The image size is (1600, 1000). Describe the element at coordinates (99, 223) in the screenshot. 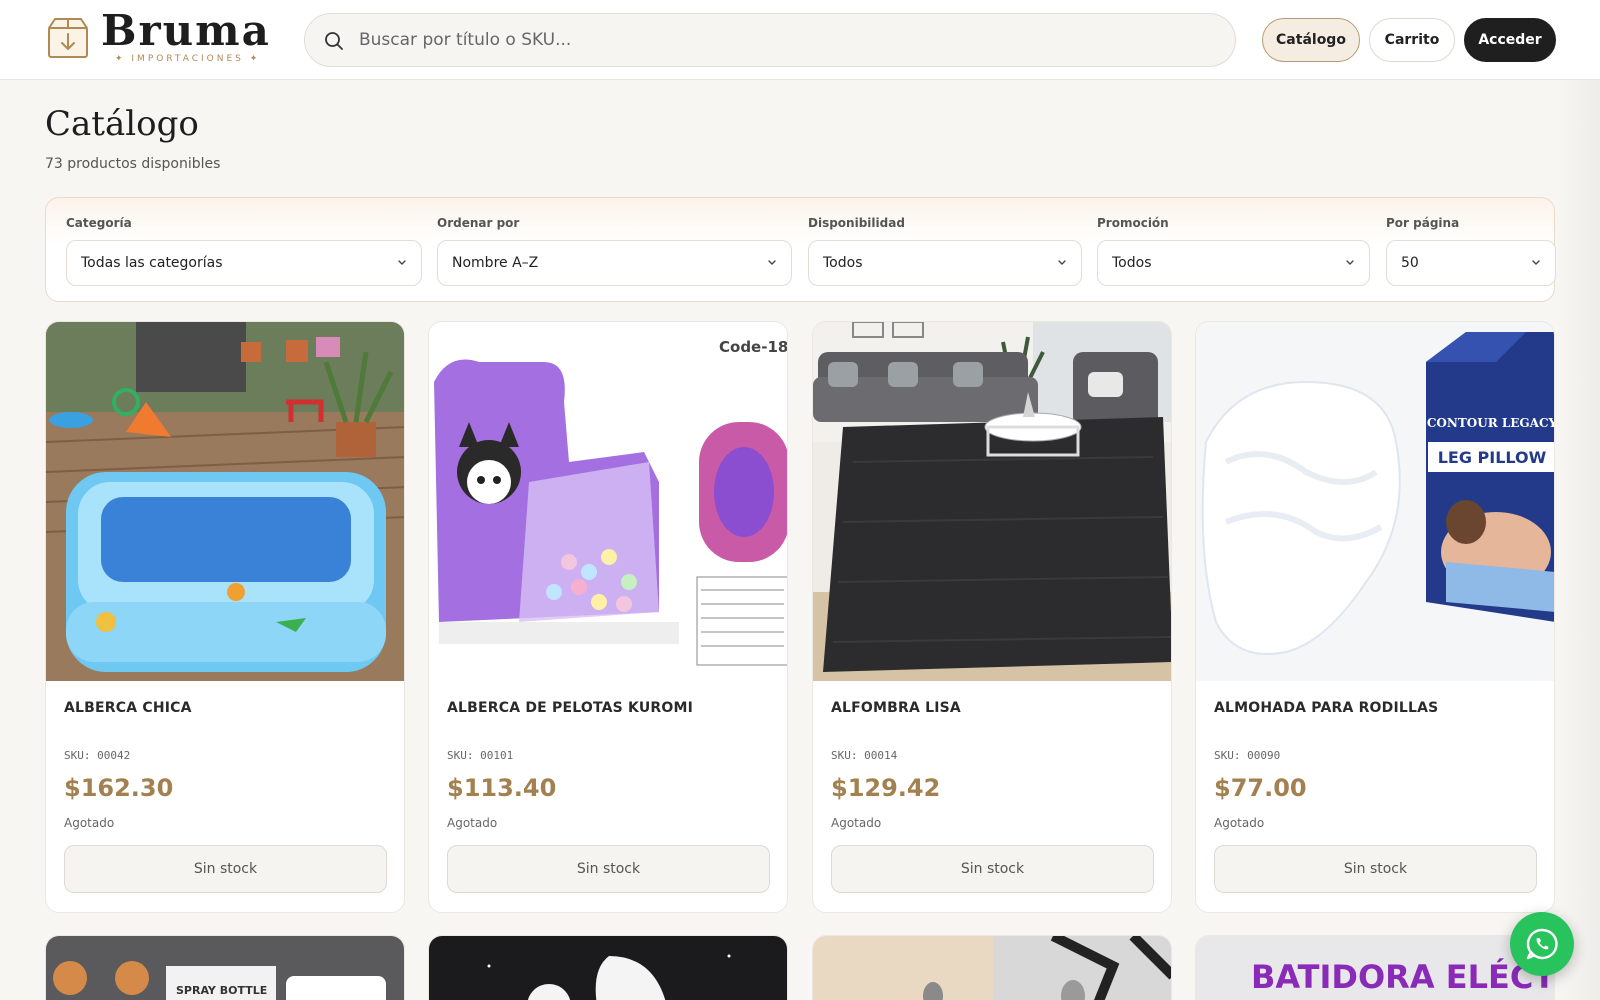

I see `filter-label: Categoría` at that location.